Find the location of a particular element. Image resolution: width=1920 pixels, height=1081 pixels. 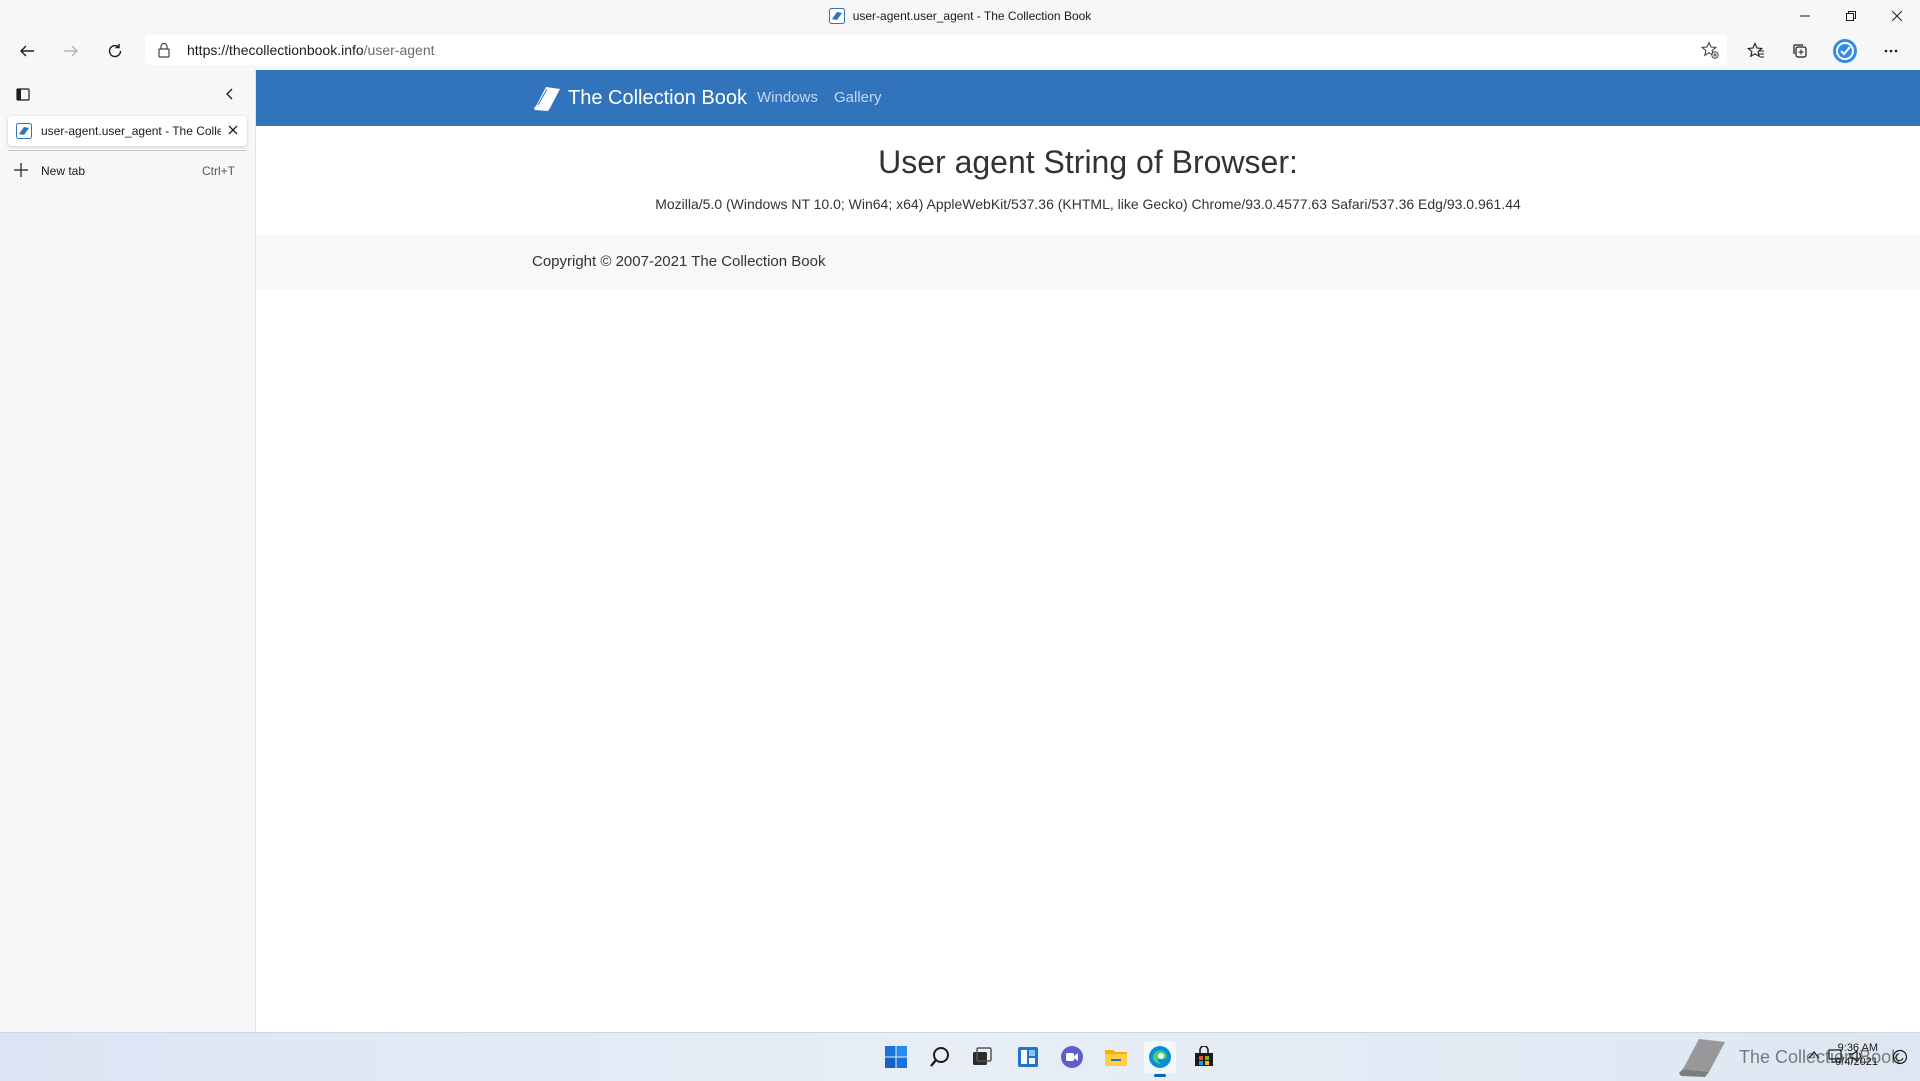

chevron-up-icon is located at coordinates (1814, 1055).